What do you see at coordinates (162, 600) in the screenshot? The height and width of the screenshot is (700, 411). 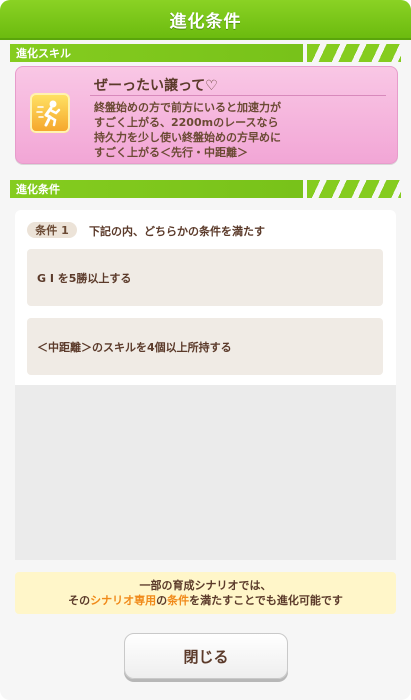 I see `notice-text: の` at bounding box center [162, 600].